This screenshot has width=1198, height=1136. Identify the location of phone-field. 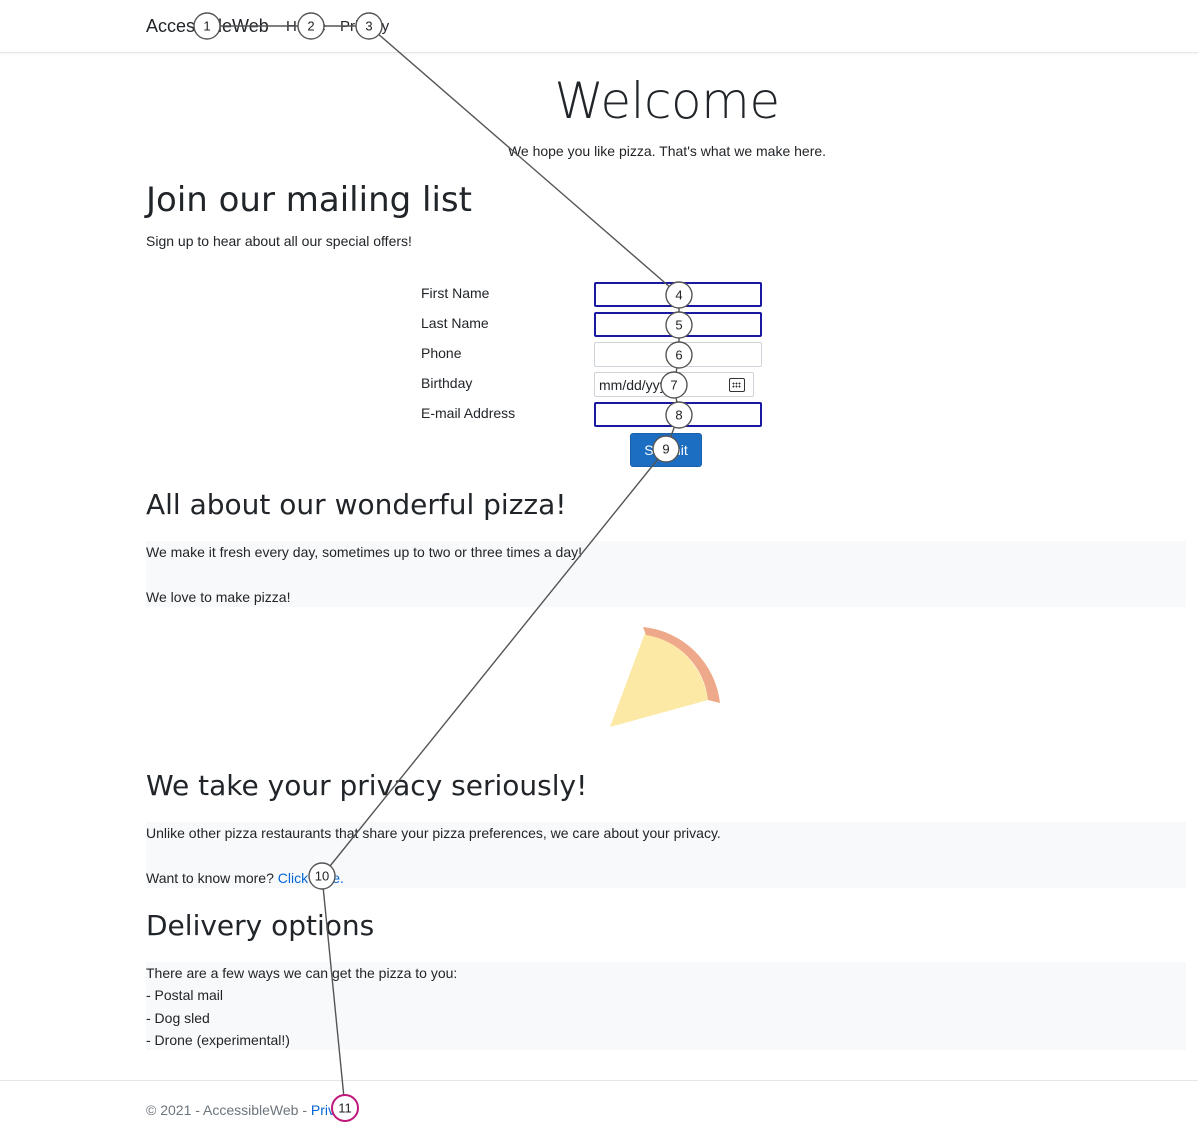
(678, 354).